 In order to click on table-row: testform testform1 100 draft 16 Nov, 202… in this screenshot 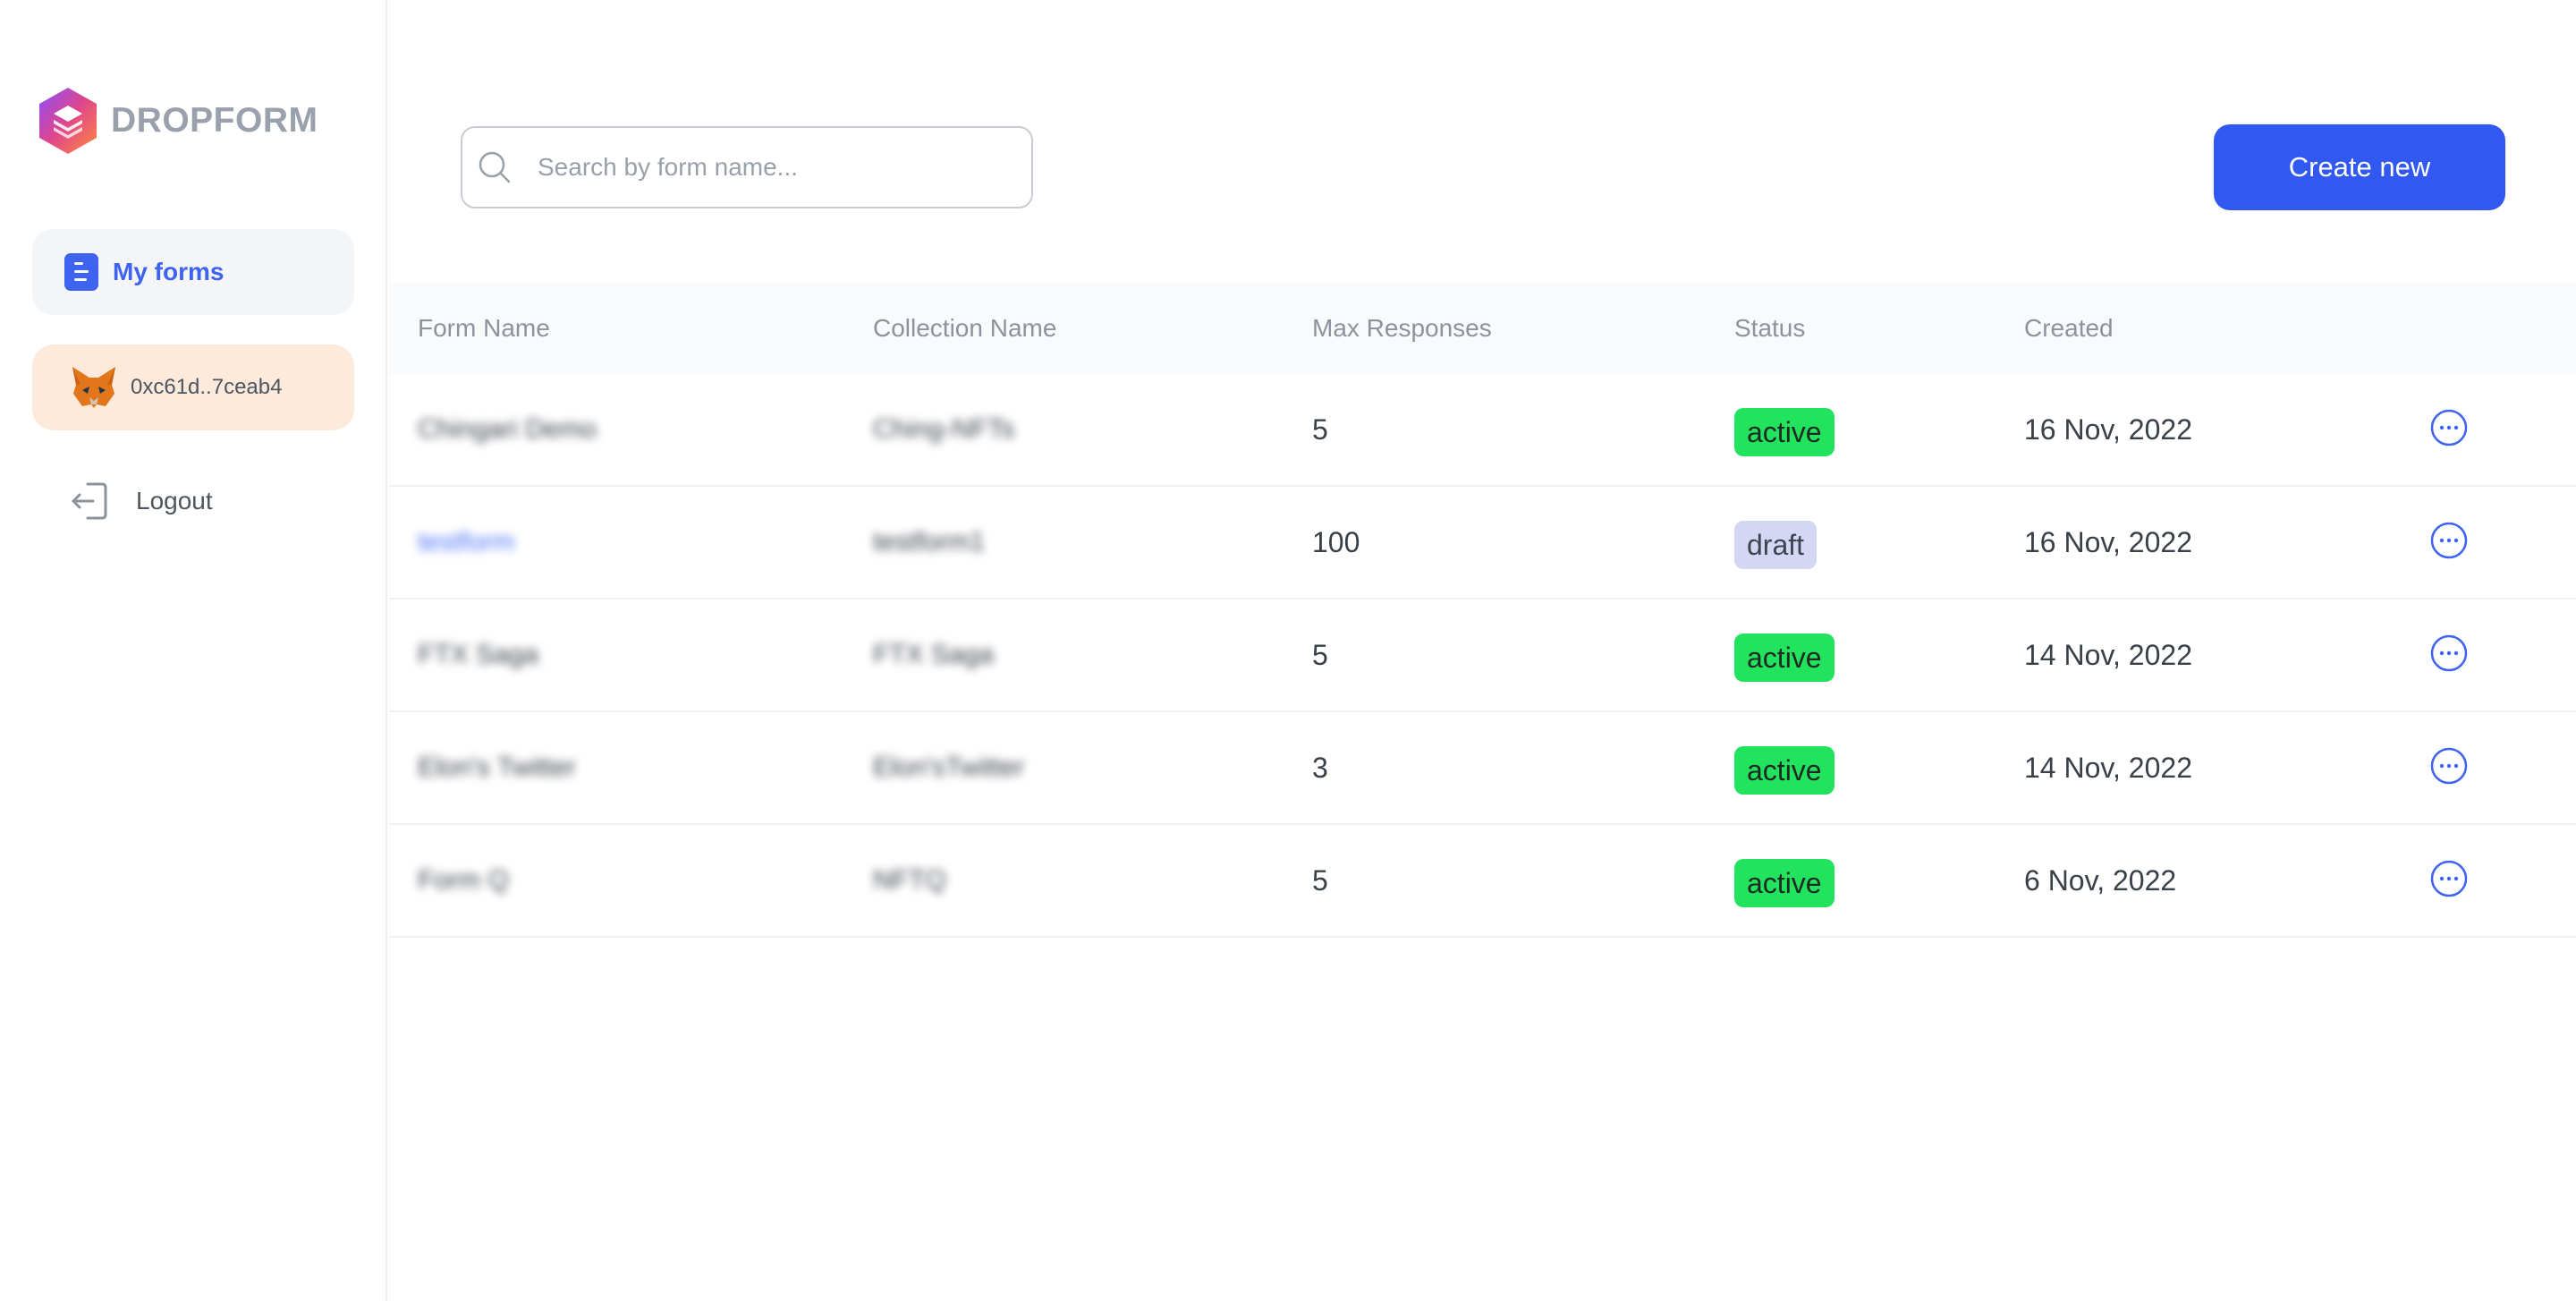, I will do `click(1482, 543)`.